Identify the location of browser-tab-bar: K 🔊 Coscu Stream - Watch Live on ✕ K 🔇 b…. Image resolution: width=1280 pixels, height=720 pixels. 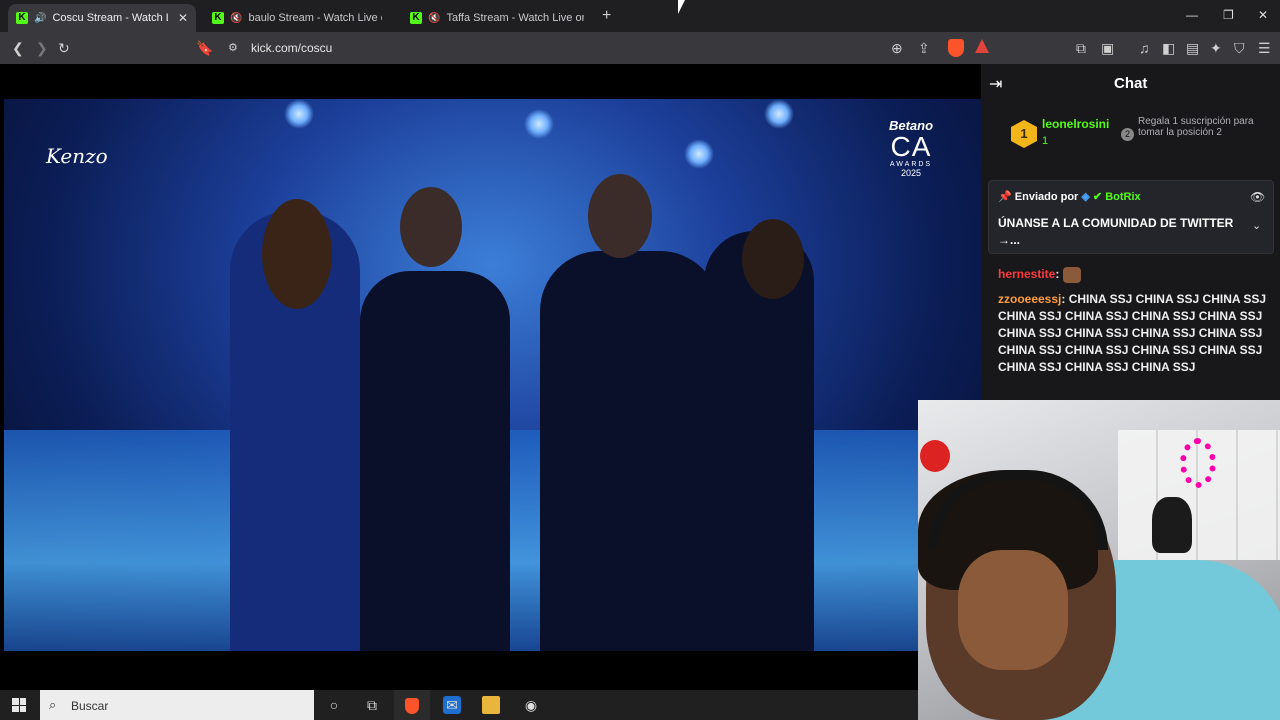
(640, 16).